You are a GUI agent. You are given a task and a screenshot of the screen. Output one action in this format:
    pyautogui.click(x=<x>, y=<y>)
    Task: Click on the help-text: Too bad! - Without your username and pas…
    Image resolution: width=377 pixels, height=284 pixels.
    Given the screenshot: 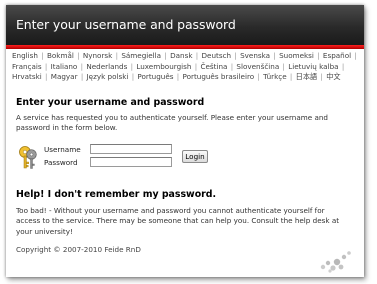 What is the action you would take?
    pyautogui.click(x=178, y=220)
    